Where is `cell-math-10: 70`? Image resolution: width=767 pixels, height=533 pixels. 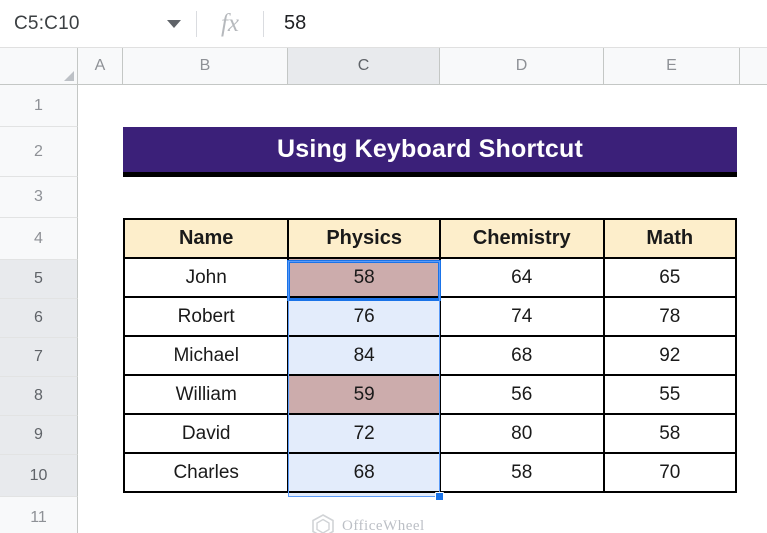
cell-math-10: 70 is located at coordinates (670, 472).